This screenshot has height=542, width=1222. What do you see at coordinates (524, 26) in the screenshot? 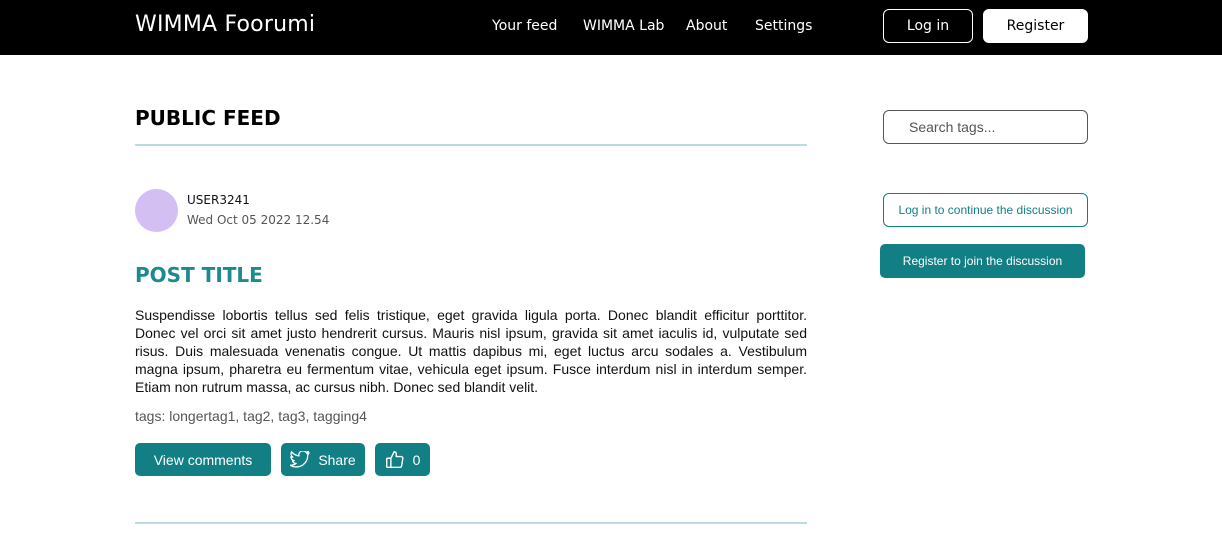
I see `nav-your-feed: Your feed` at bounding box center [524, 26].